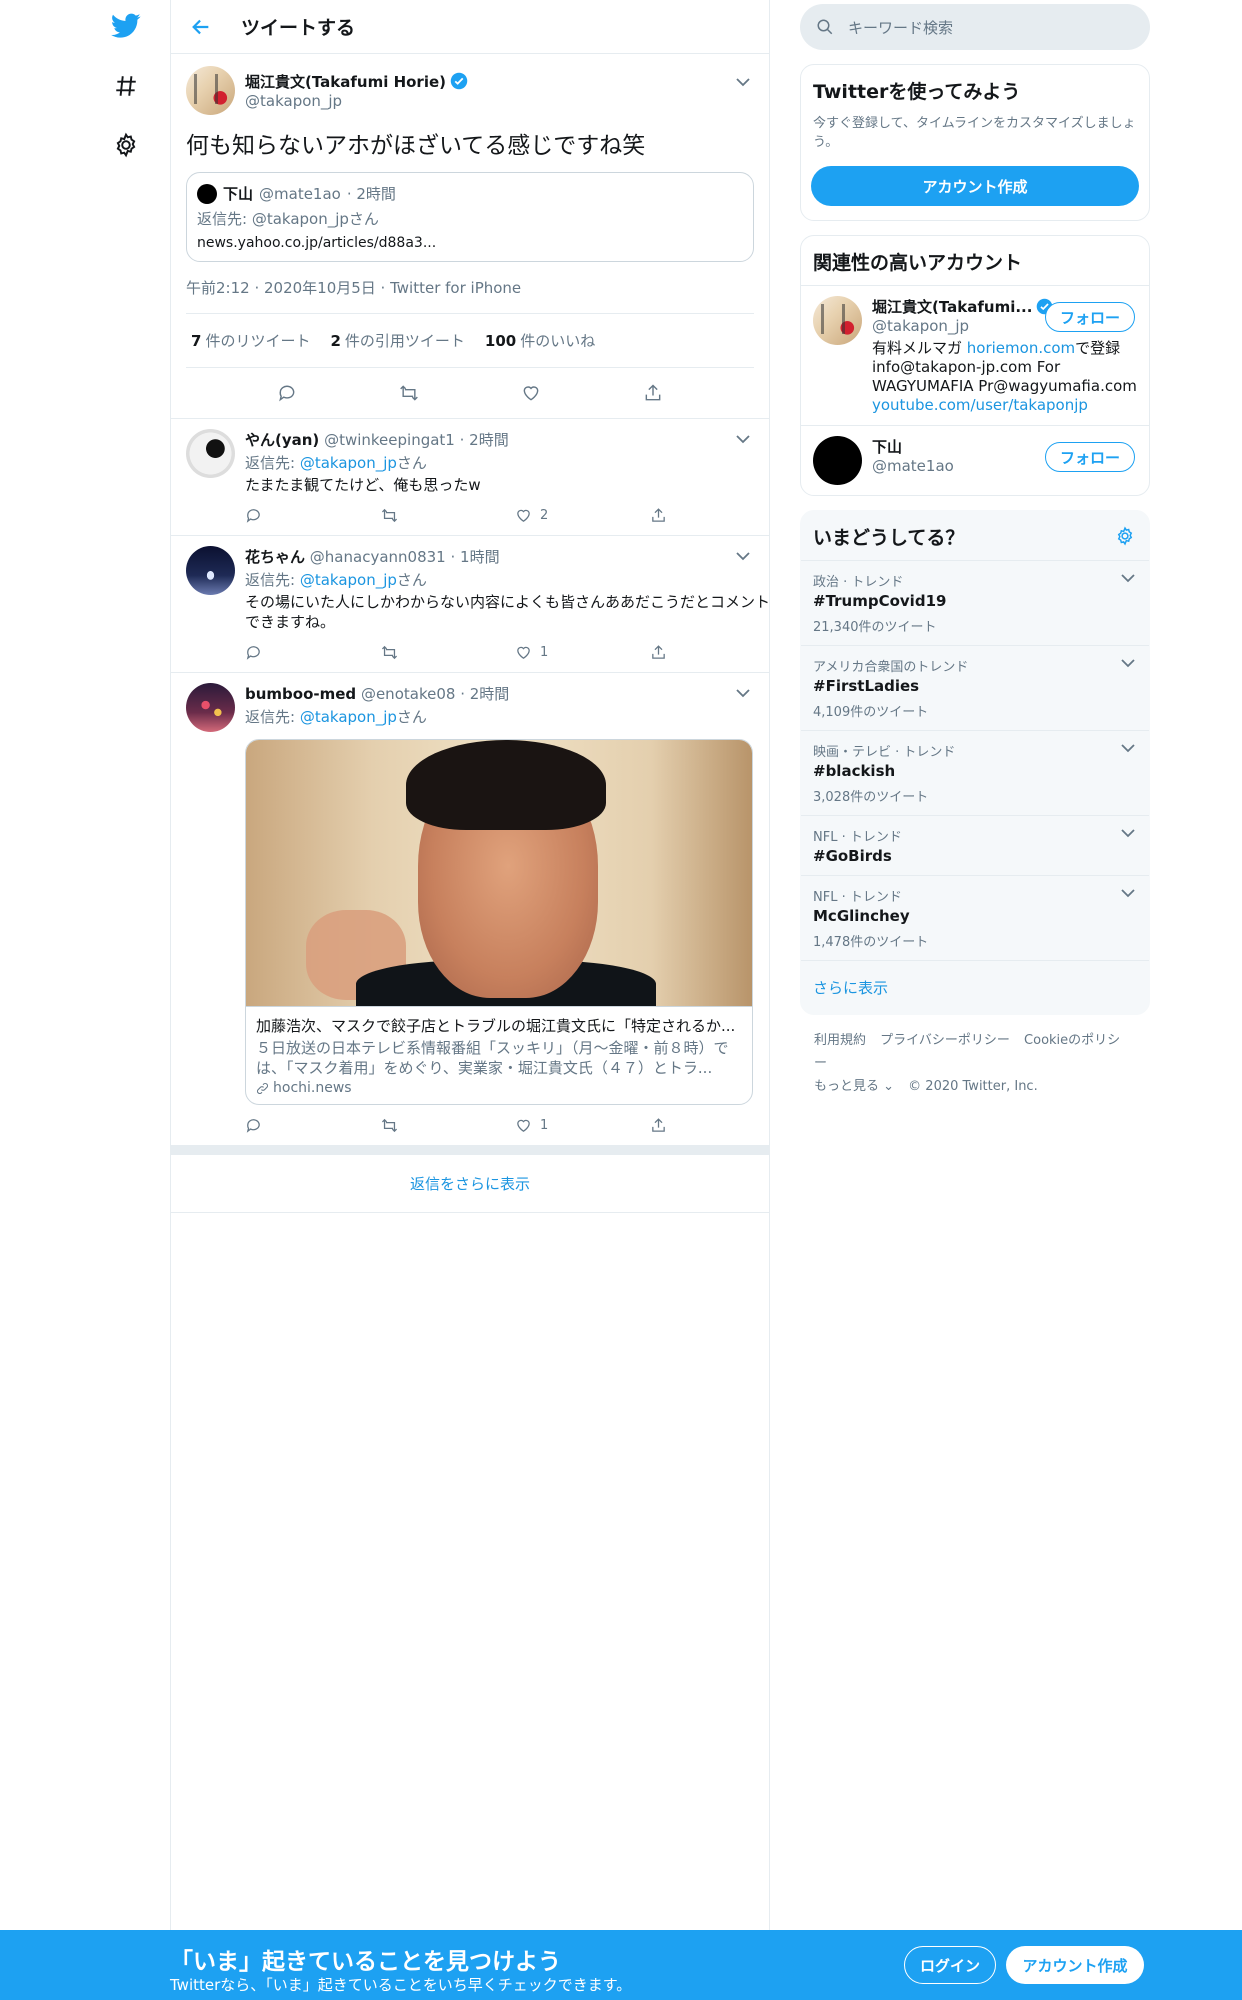 Image resolution: width=1242 pixels, height=2000 pixels. What do you see at coordinates (470, 1179) in the screenshot?
I see `show-more-replies-link: 返信をさらに表示` at bounding box center [470, 1179].